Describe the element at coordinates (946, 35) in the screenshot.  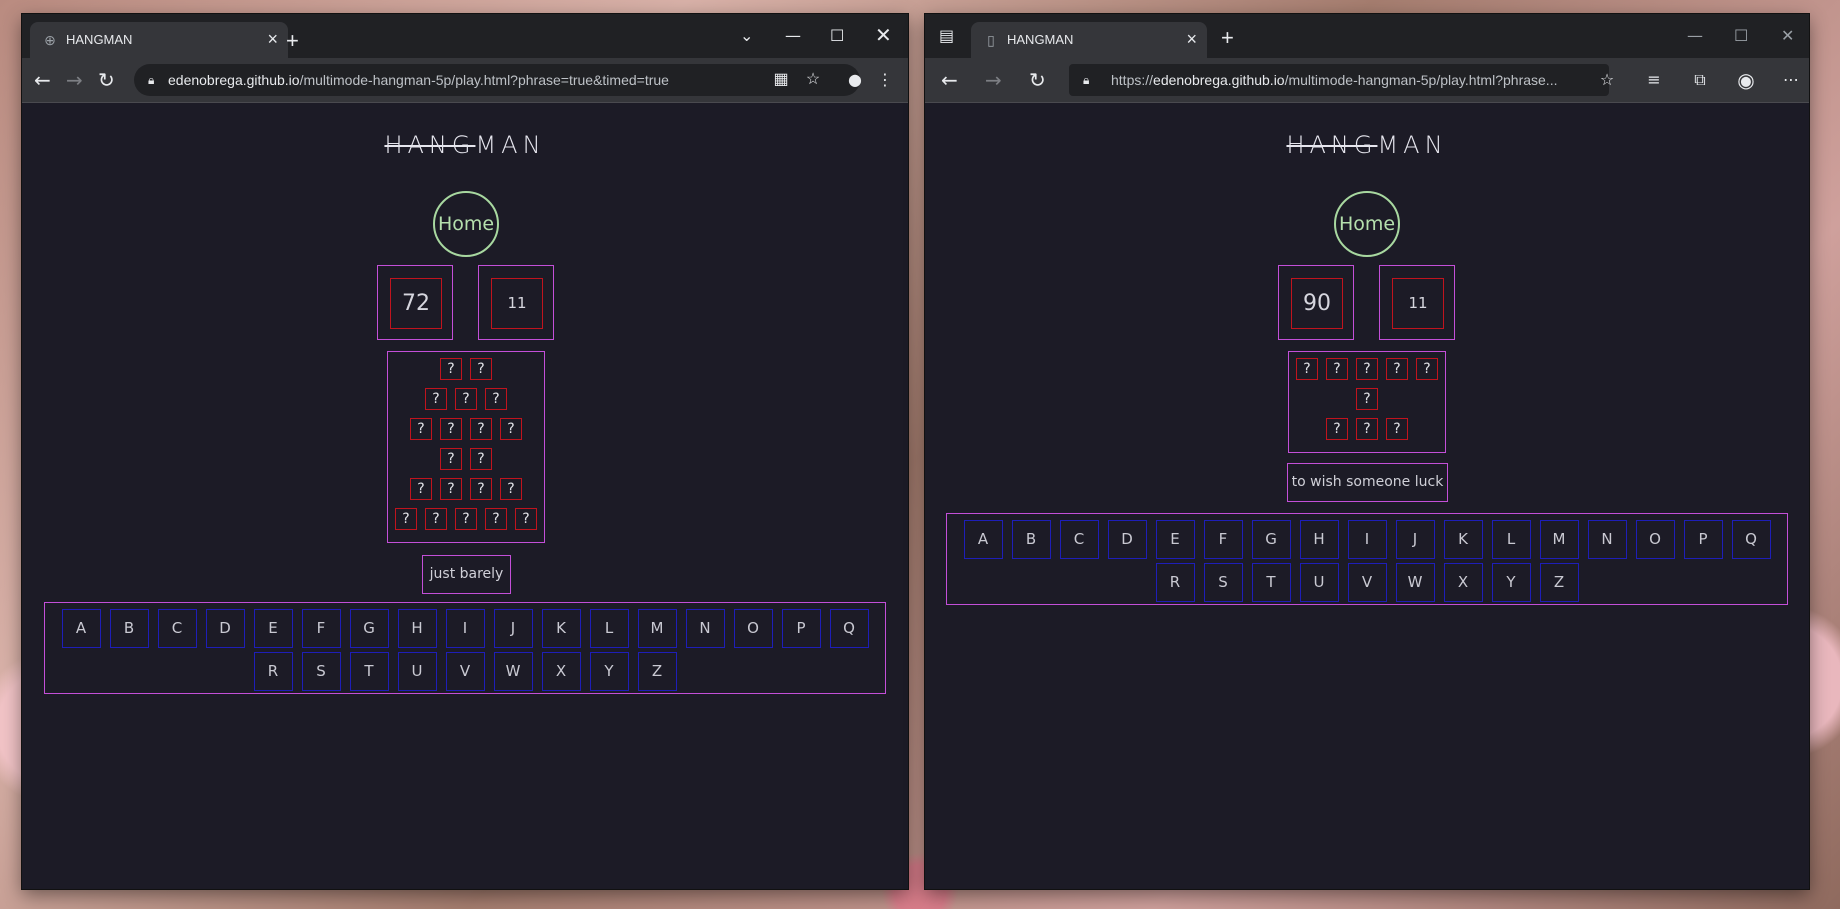
I see `sidebar-icon: ▤` at that location.